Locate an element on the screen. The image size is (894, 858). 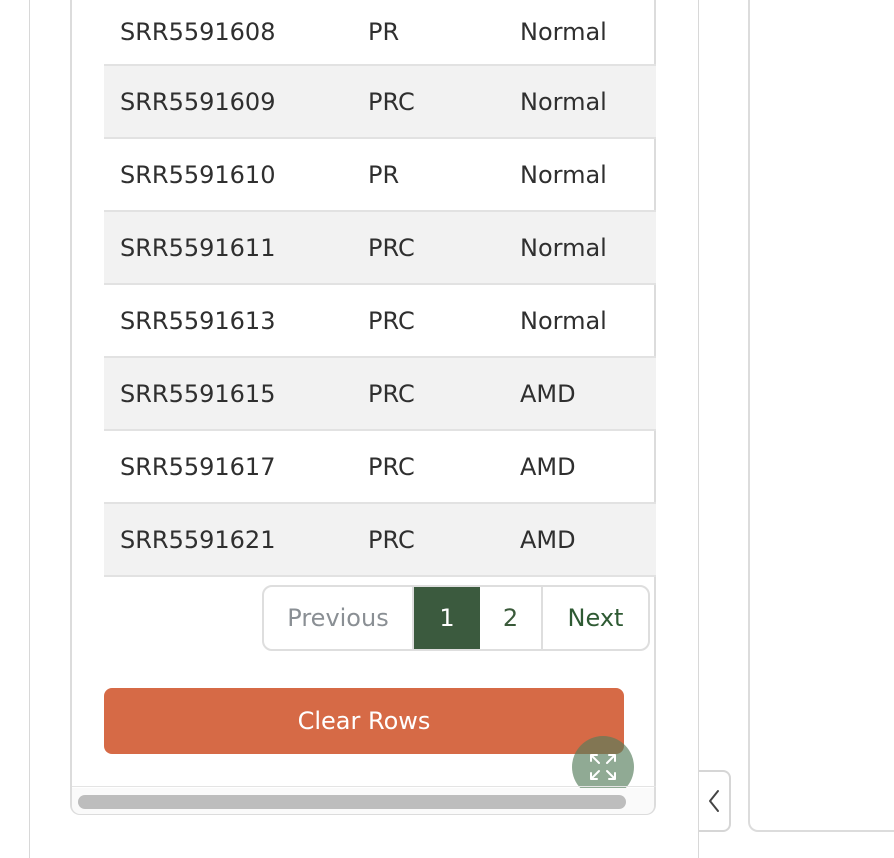
page-1-button: 1 is located at coordinates (447, 618).